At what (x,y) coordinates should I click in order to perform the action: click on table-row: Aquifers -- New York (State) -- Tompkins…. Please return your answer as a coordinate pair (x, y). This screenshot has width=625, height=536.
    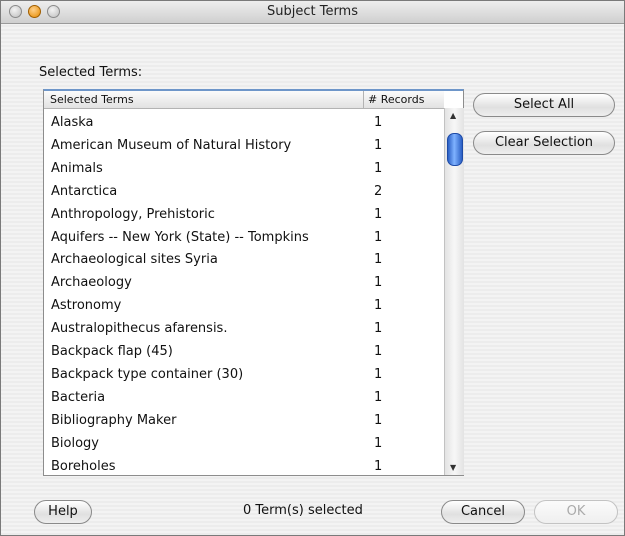
    Looking at the image, I should click on (244, 238).